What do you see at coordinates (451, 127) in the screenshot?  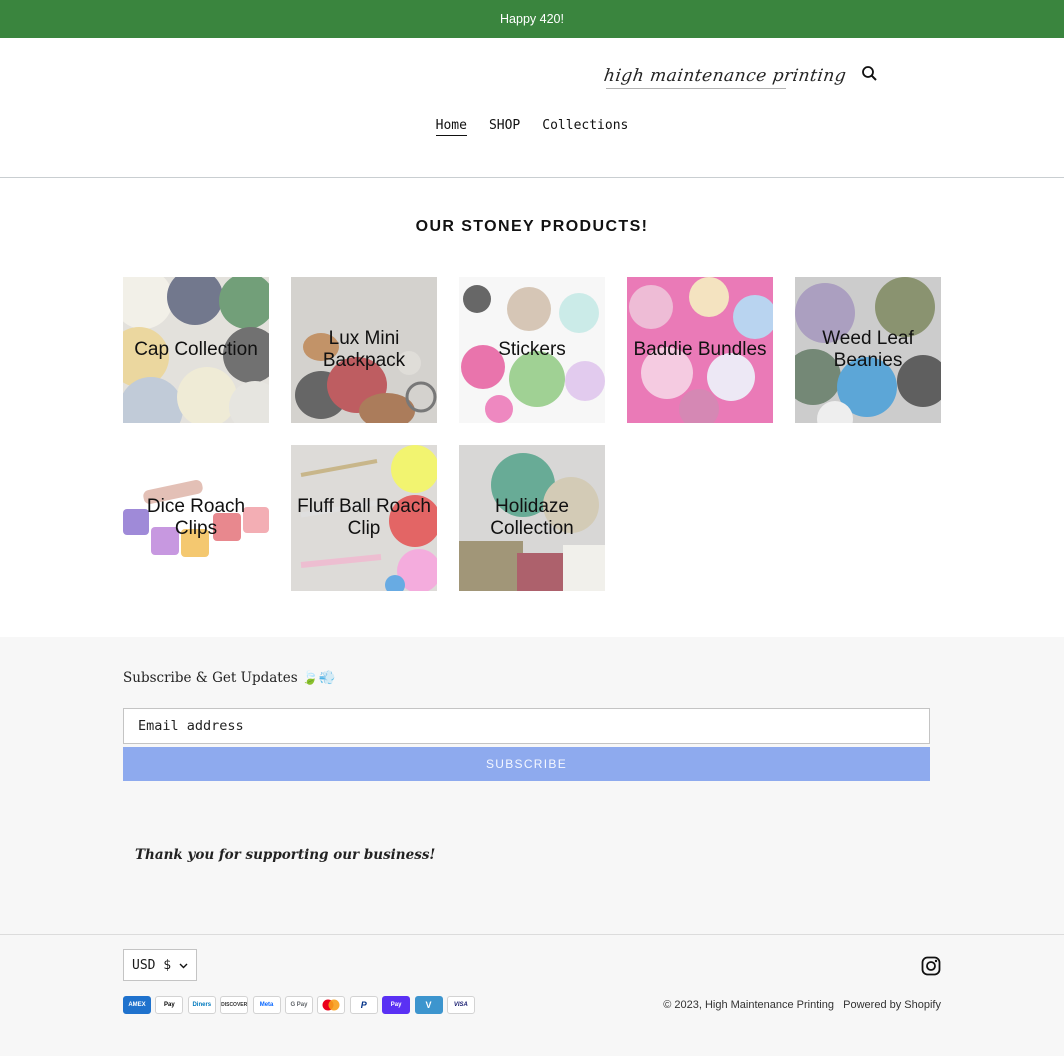 I see `nav-home: Home` at bounding box center [451, 127].